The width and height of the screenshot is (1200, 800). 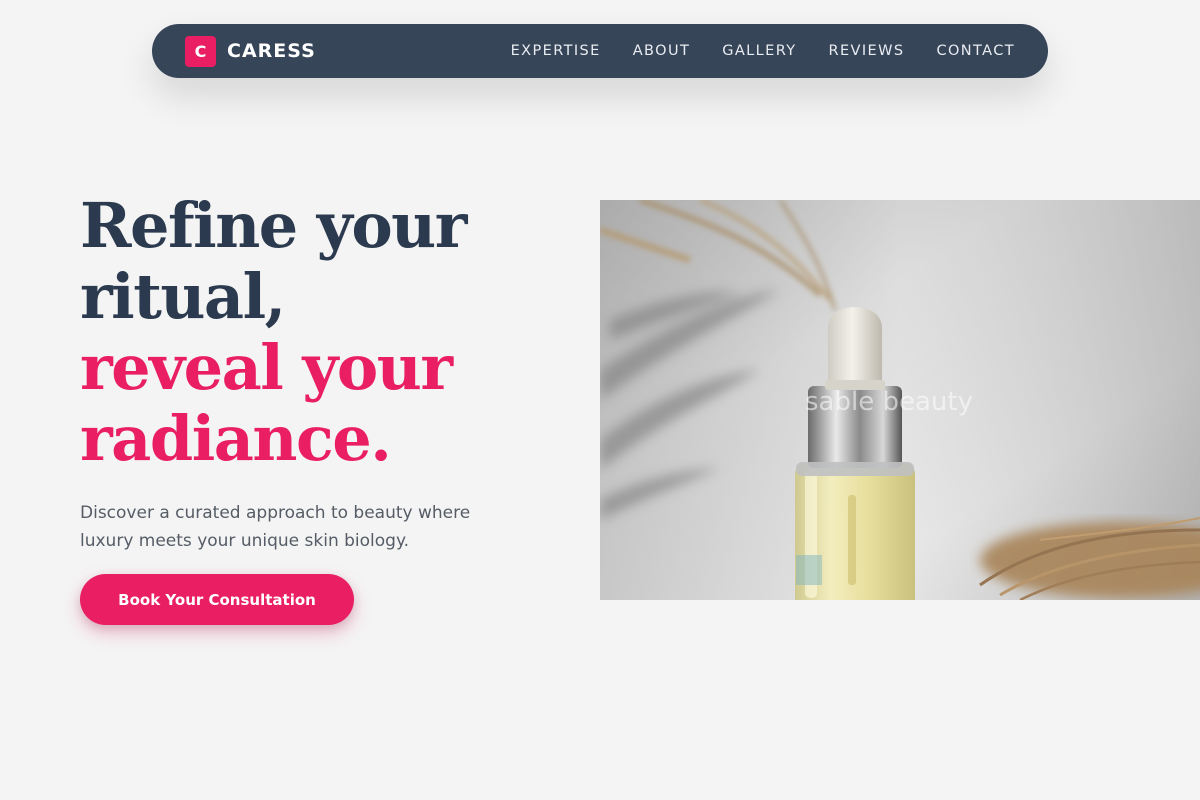 What do you see at coordinates (271, 51) in the screenshot?
I see `brand-name: CARESS` at bounding box center [271, 51].